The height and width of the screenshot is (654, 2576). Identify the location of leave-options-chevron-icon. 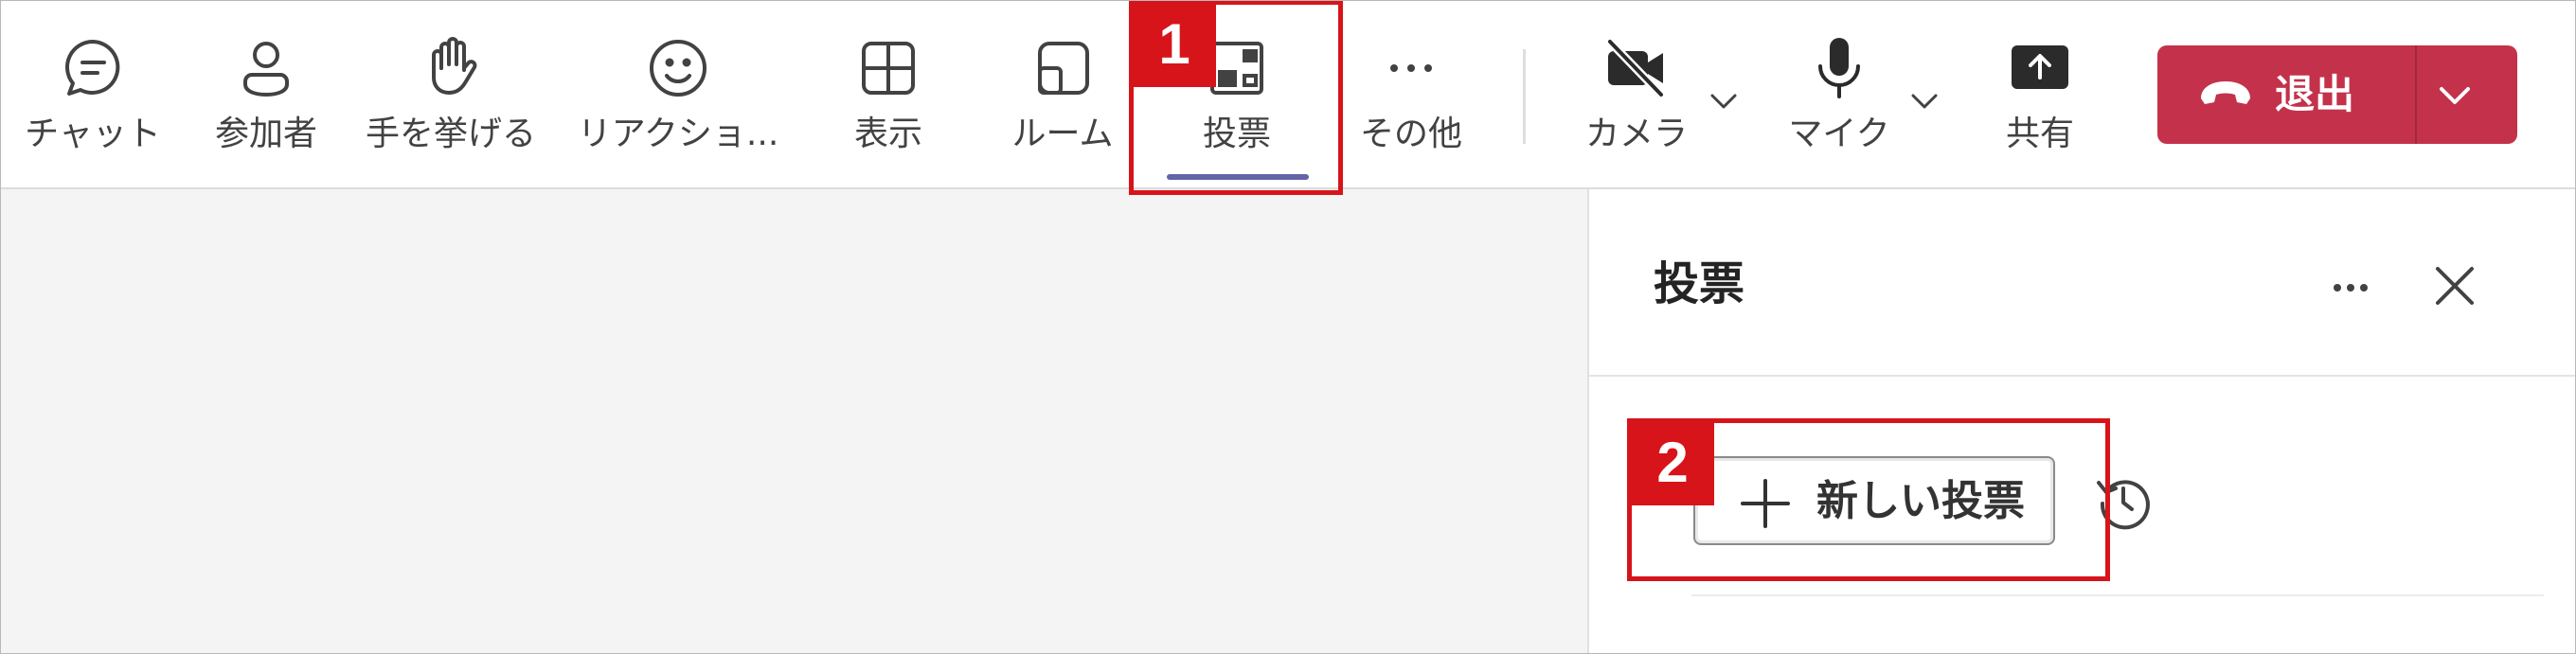
(2455, 95).